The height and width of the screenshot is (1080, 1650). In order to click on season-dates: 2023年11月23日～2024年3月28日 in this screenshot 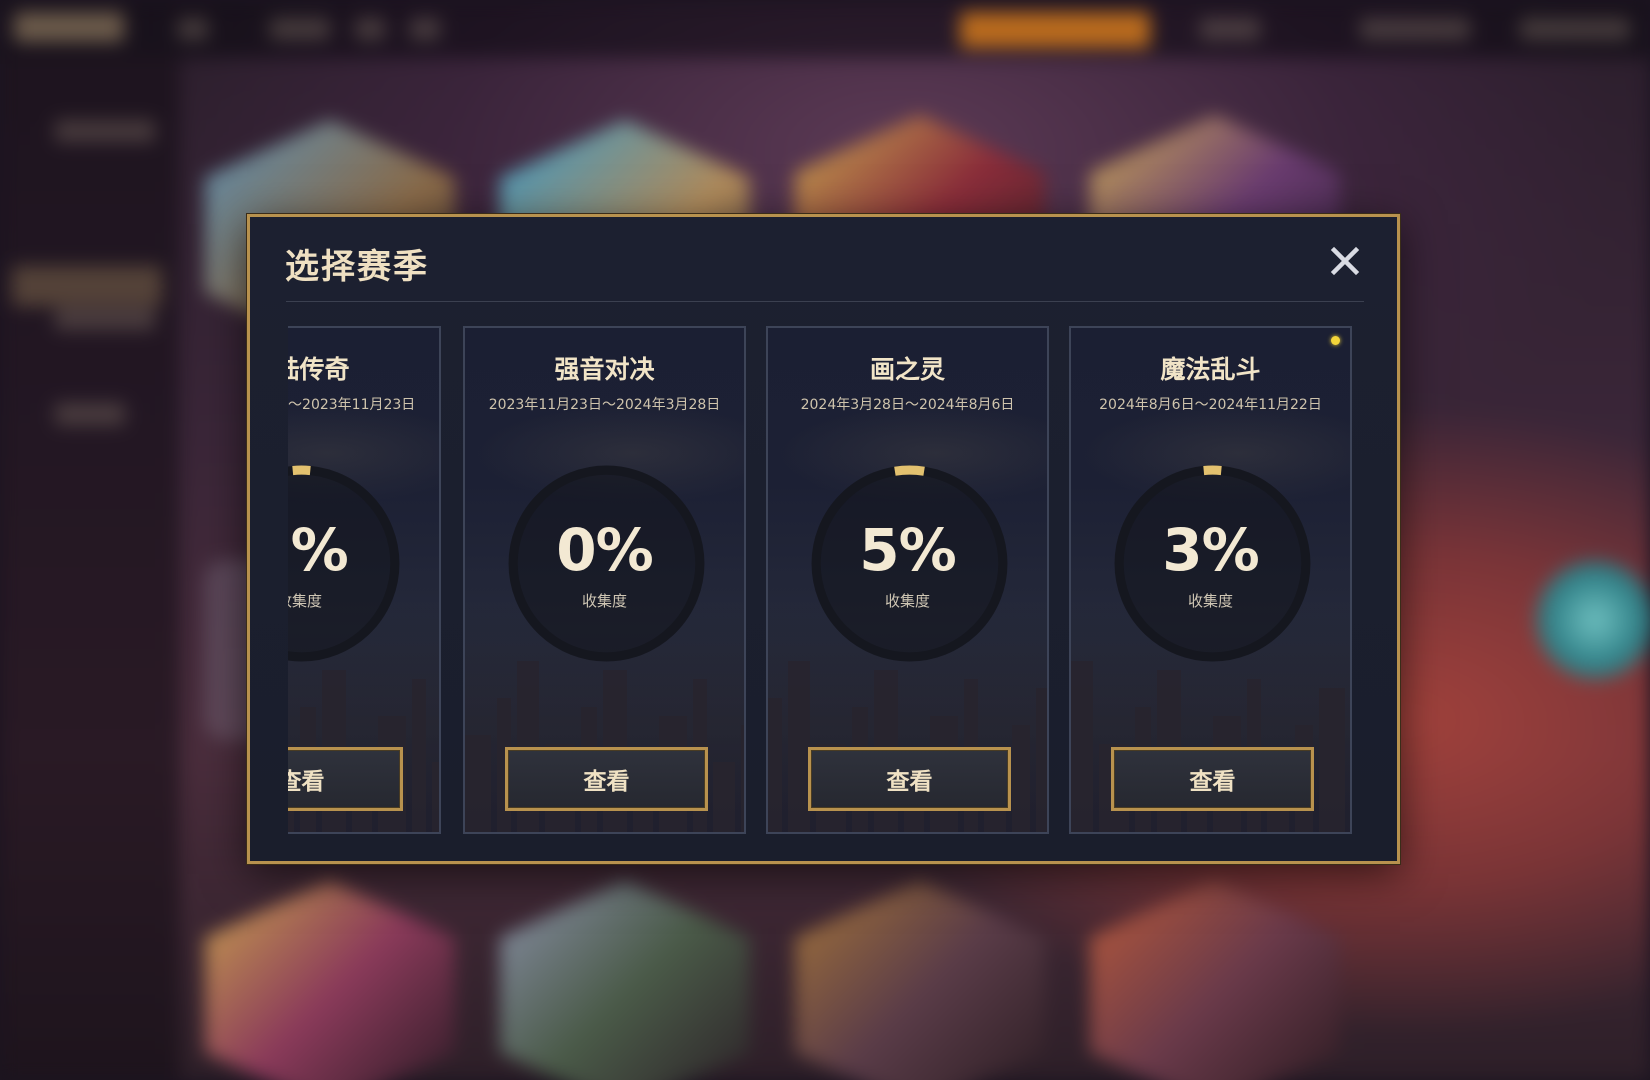, I will do `click(604, 405)`.